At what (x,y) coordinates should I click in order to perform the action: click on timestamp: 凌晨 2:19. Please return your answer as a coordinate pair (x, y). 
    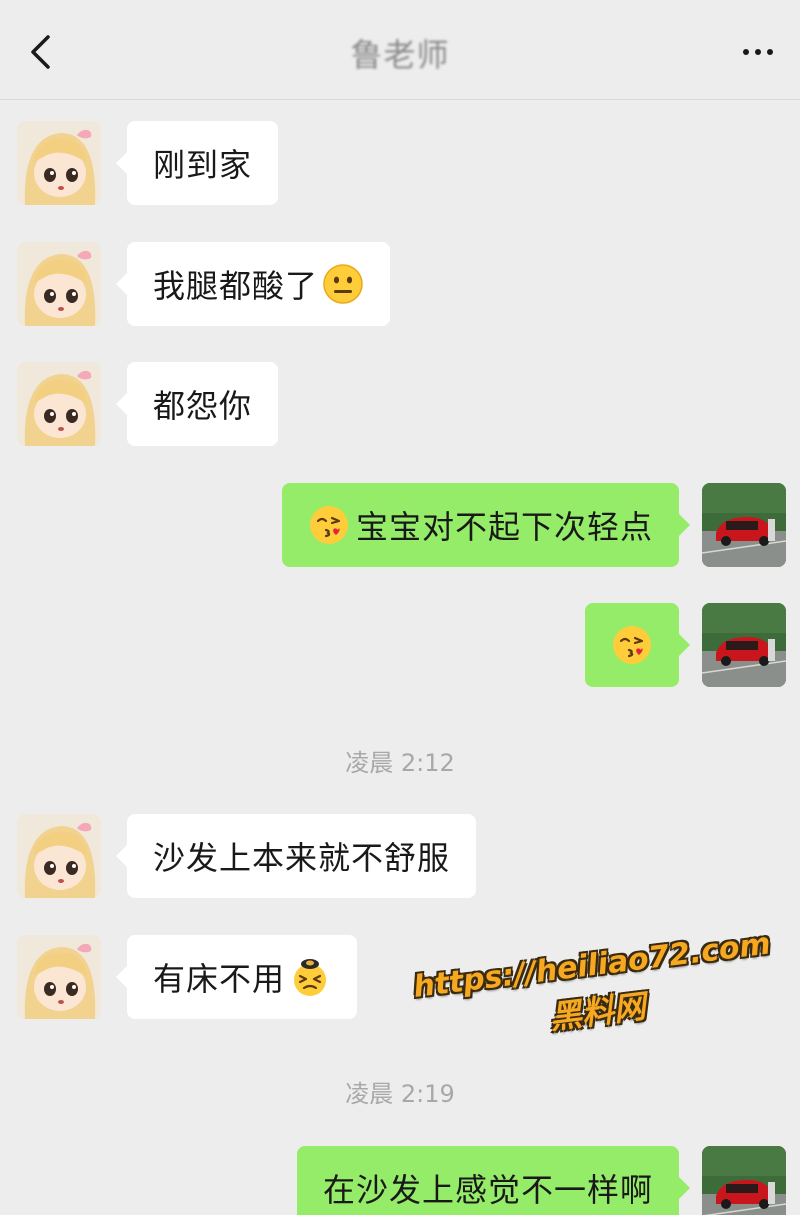
    Looking at the image, I should click on (400, 1094).